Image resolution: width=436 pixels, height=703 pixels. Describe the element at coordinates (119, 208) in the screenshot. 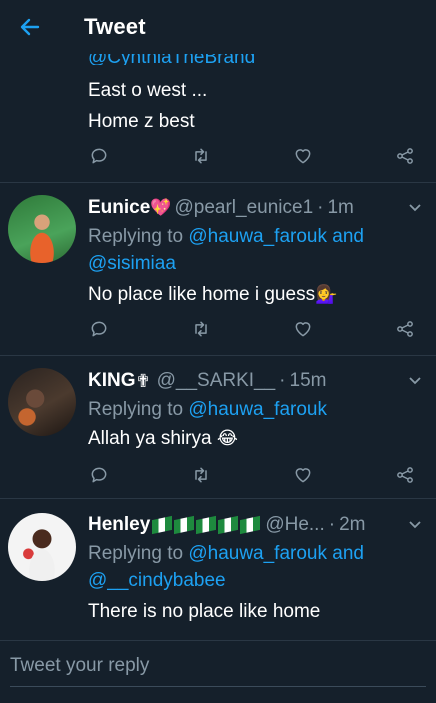

I see `display-name: Eunice` at that location.